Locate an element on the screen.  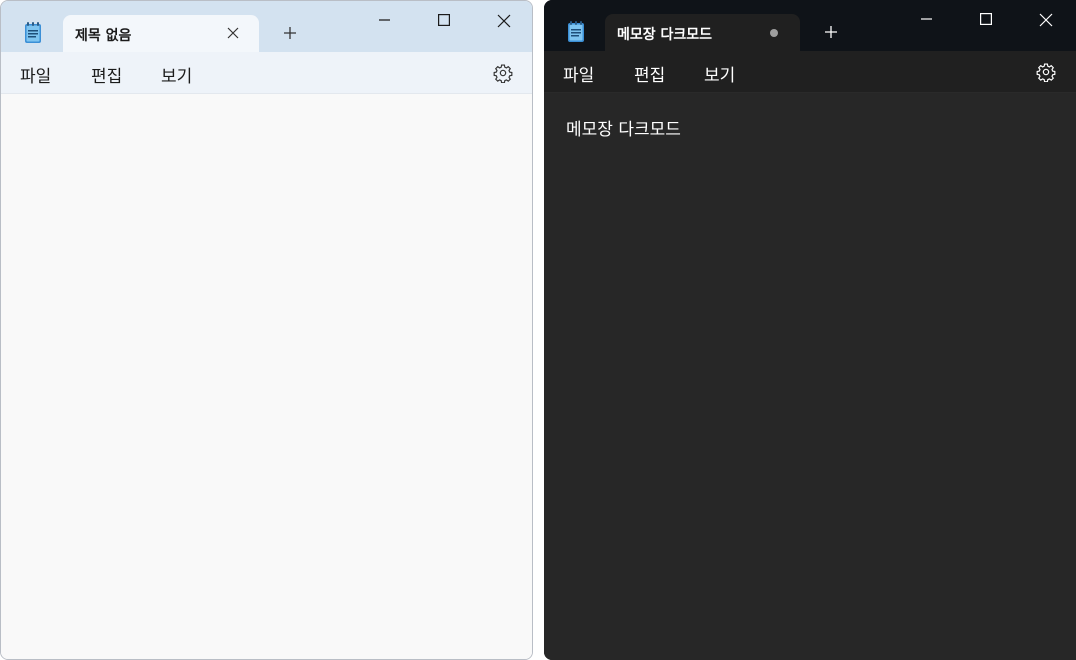
title-bar: 제목 없음 is located at coordinates (266, 26).